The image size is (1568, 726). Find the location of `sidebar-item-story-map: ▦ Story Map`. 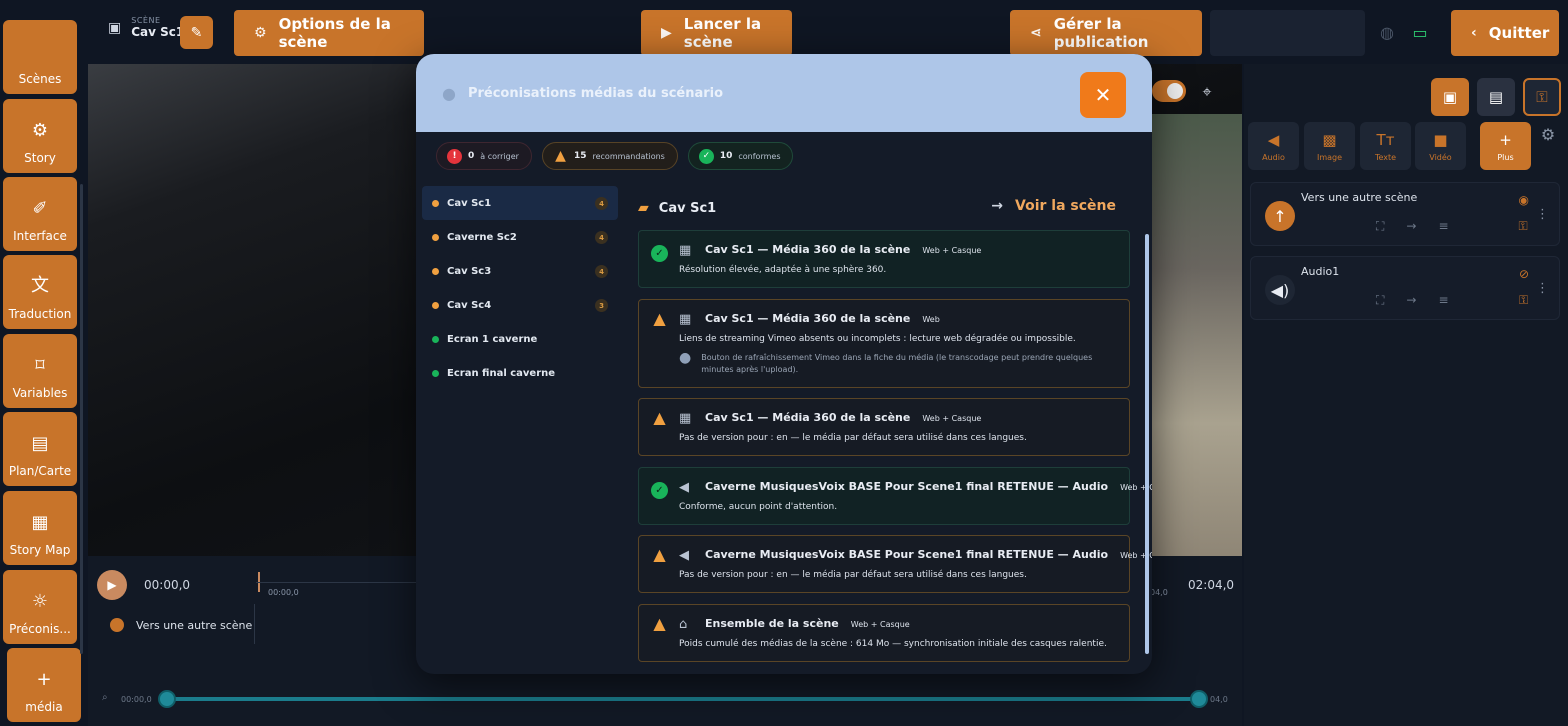

sidebar-item-story-map: ▦ Story Map is located at coordinates (40, 528).